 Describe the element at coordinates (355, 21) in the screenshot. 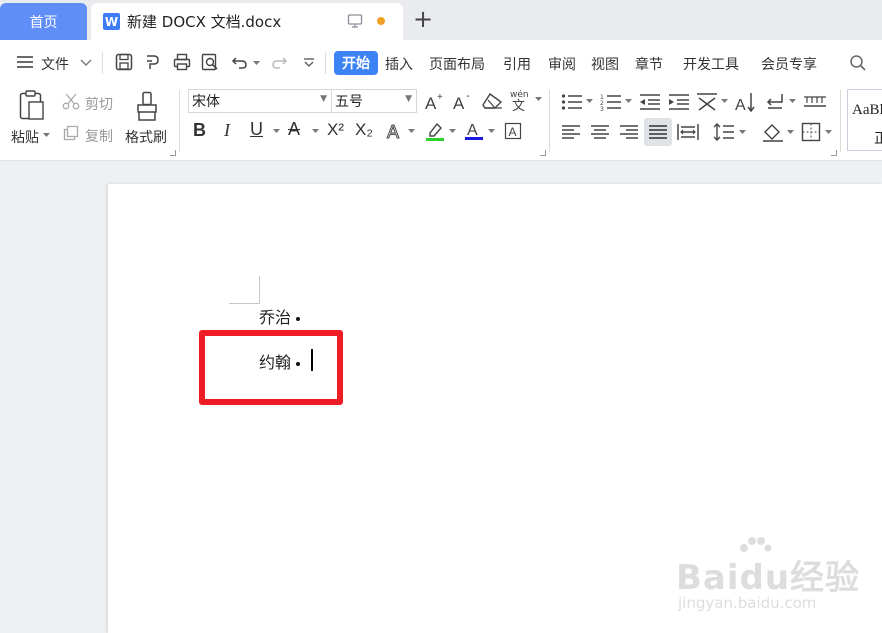

I see `monitor-icon` at that location.